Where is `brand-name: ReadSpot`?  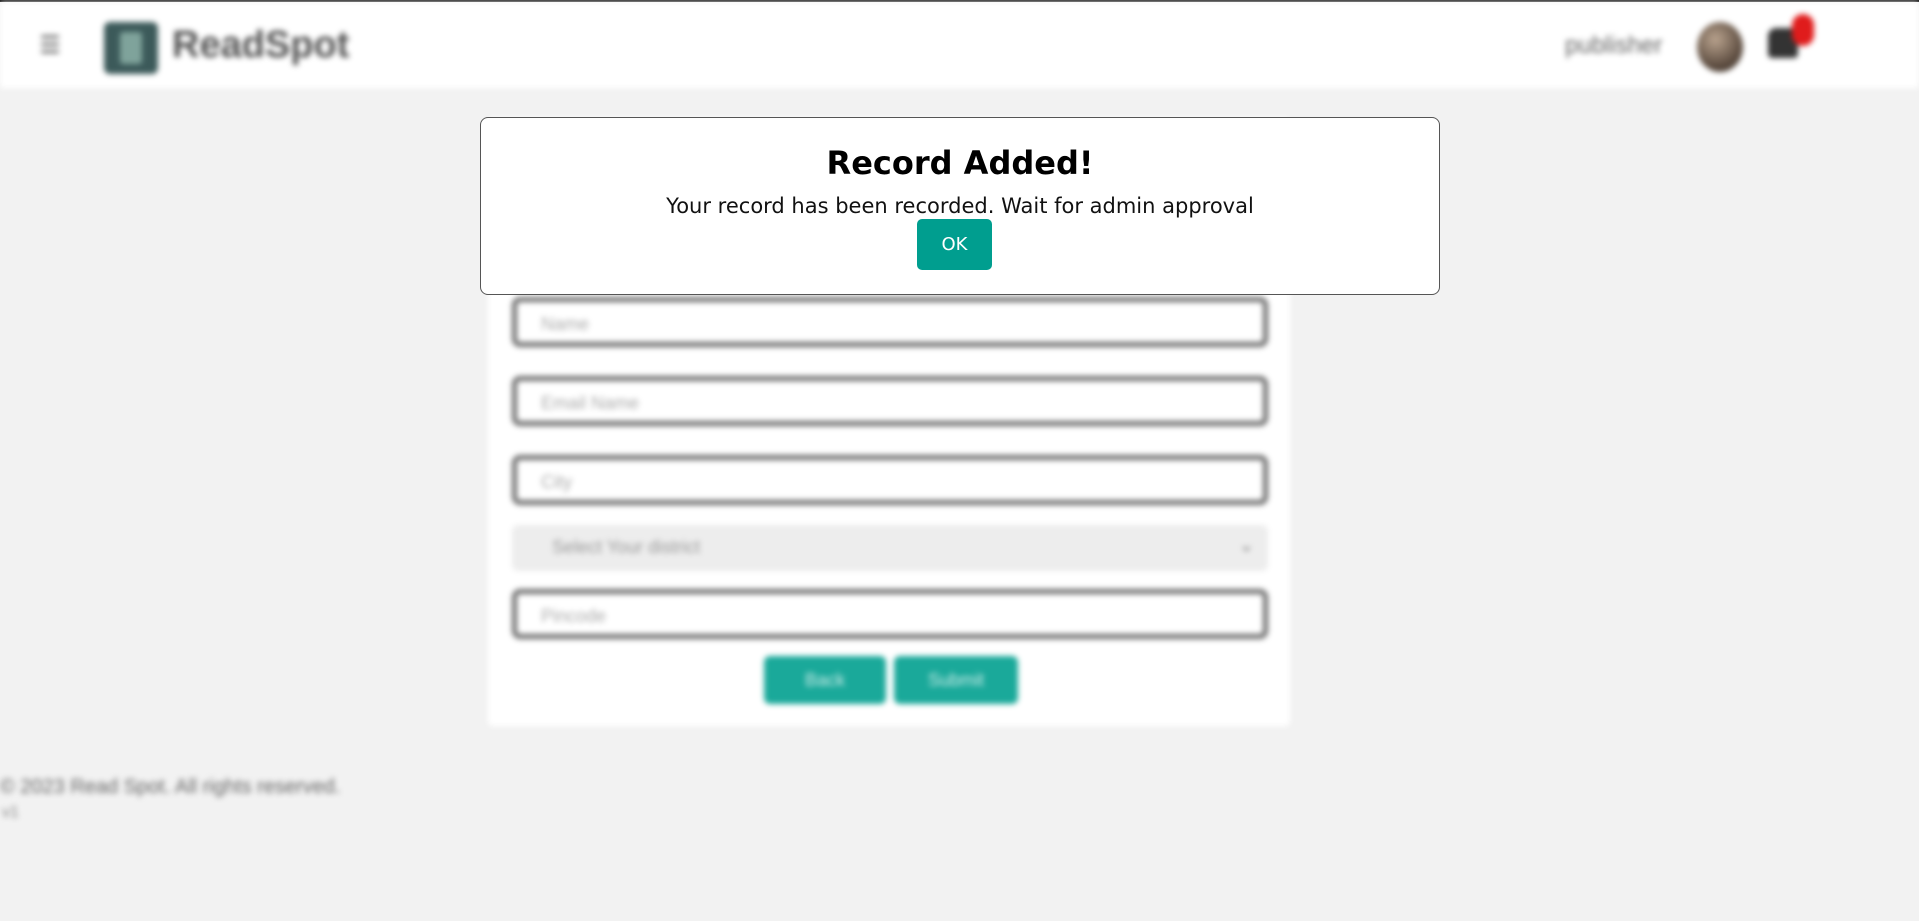
brand-name: ReadSpot is located at coordinates (261, 45).